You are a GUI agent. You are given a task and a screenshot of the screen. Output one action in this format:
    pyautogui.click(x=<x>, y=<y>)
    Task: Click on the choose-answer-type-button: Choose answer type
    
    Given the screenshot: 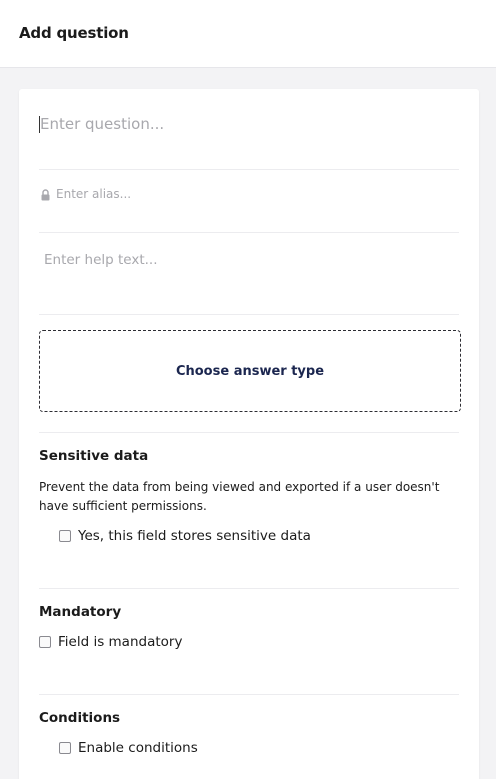 What is the action you would take?
    pyautogui.click(x=250, y=371)
    